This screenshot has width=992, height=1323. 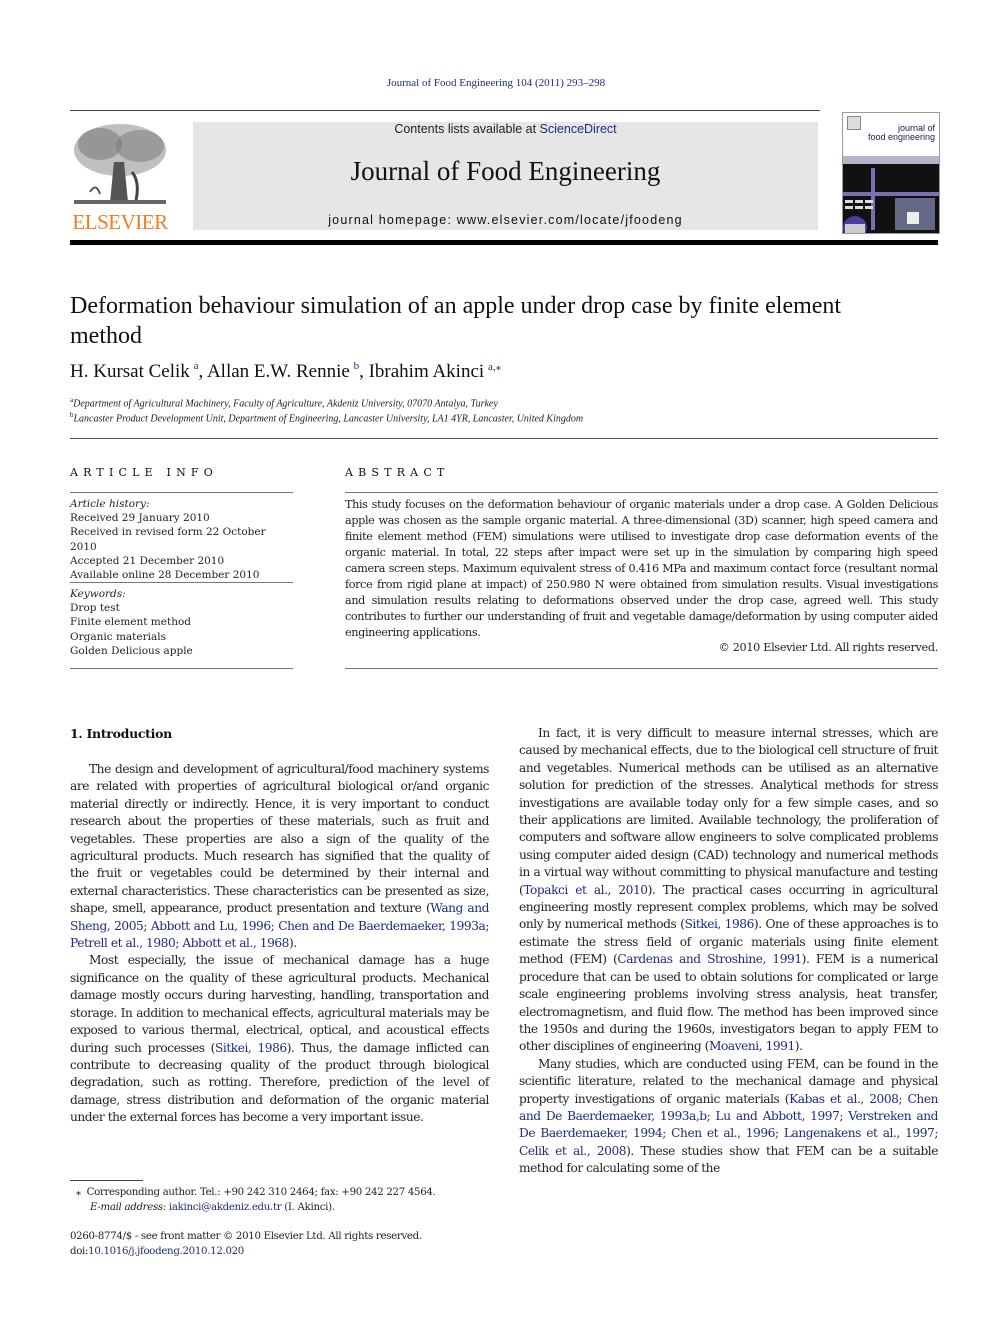 What do you see at coordinates (397, 472) in the screenshot?
I see `abstract-heading: ABSTRACT` at bounding box center [397, 472].